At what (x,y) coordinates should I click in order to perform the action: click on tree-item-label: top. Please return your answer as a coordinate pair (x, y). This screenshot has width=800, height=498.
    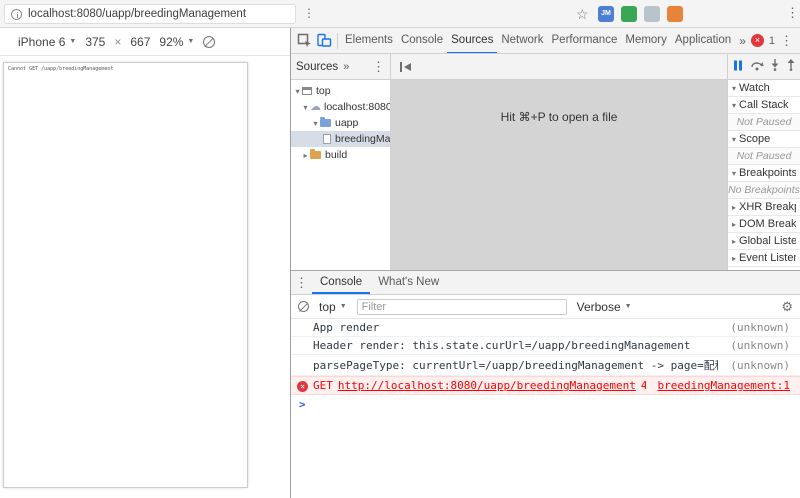
    Looking at the image, I should click on (323, 91).